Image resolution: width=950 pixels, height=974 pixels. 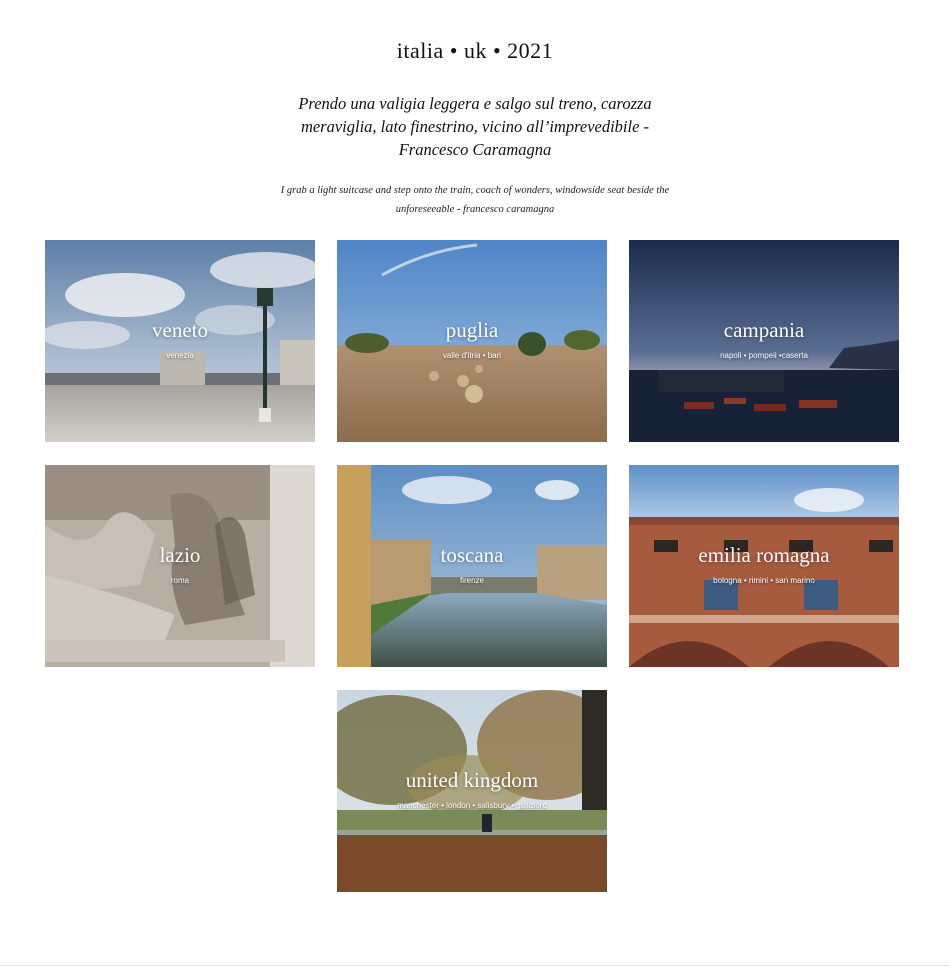 I want to click on gallery-tile-veneto: veneto venezia, so click(x=180, y=341).